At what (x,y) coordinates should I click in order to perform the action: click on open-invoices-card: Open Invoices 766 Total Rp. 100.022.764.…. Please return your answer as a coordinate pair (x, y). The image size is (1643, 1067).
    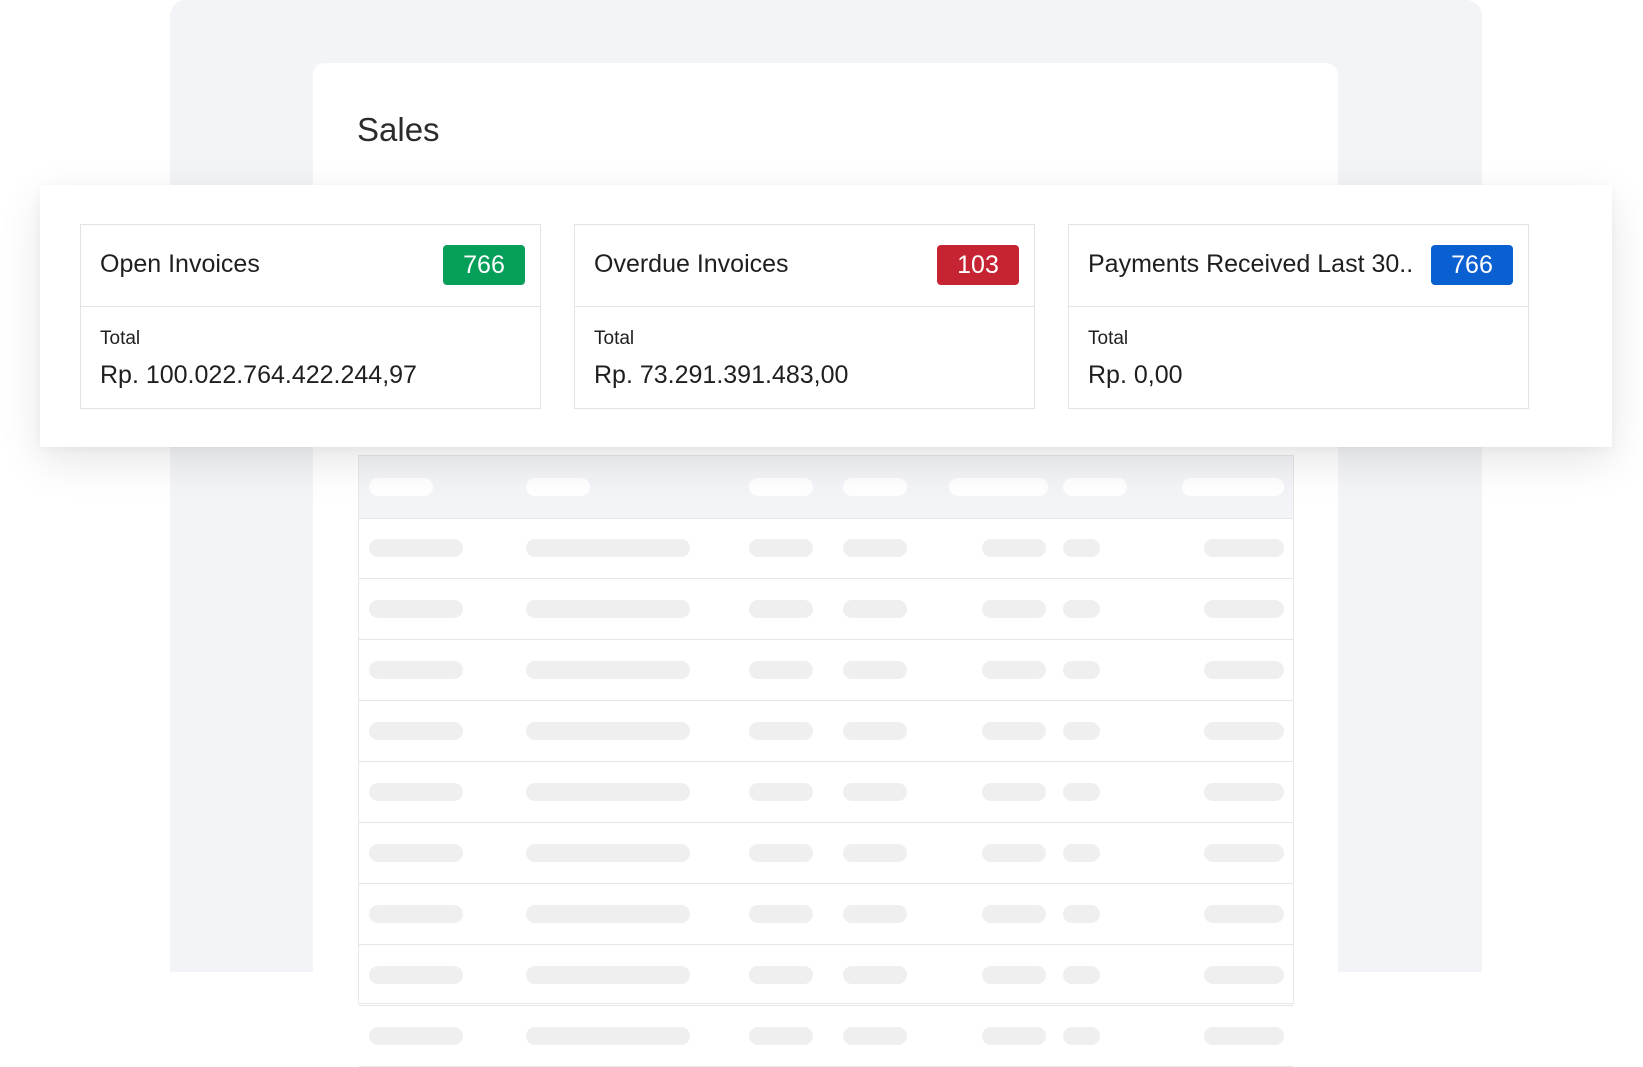
    Looking at the image, I should click on (310, 316).